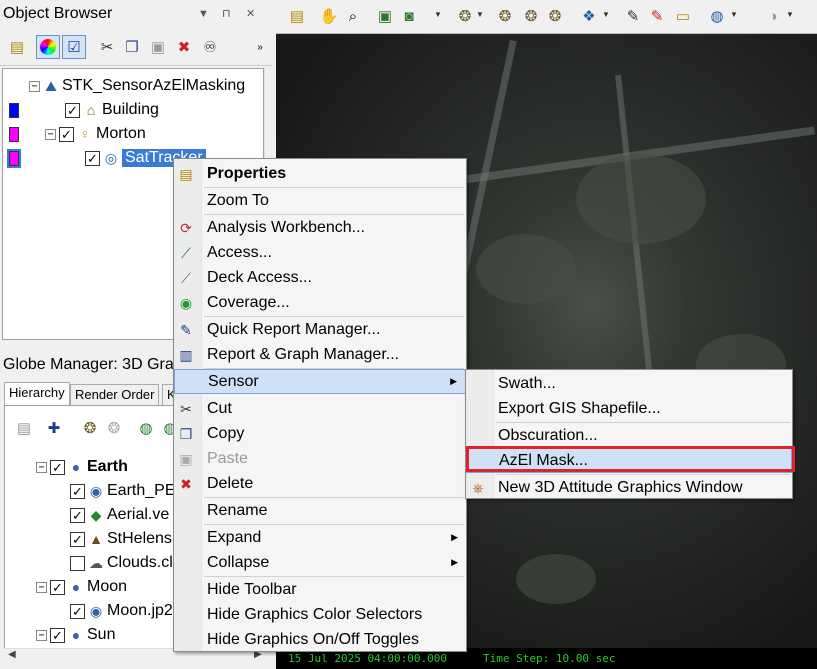  What do you see at coordinates (353, 17) in the screenshot?
I see `zoom-icon: ⌕` at bounding box center [353, 17].